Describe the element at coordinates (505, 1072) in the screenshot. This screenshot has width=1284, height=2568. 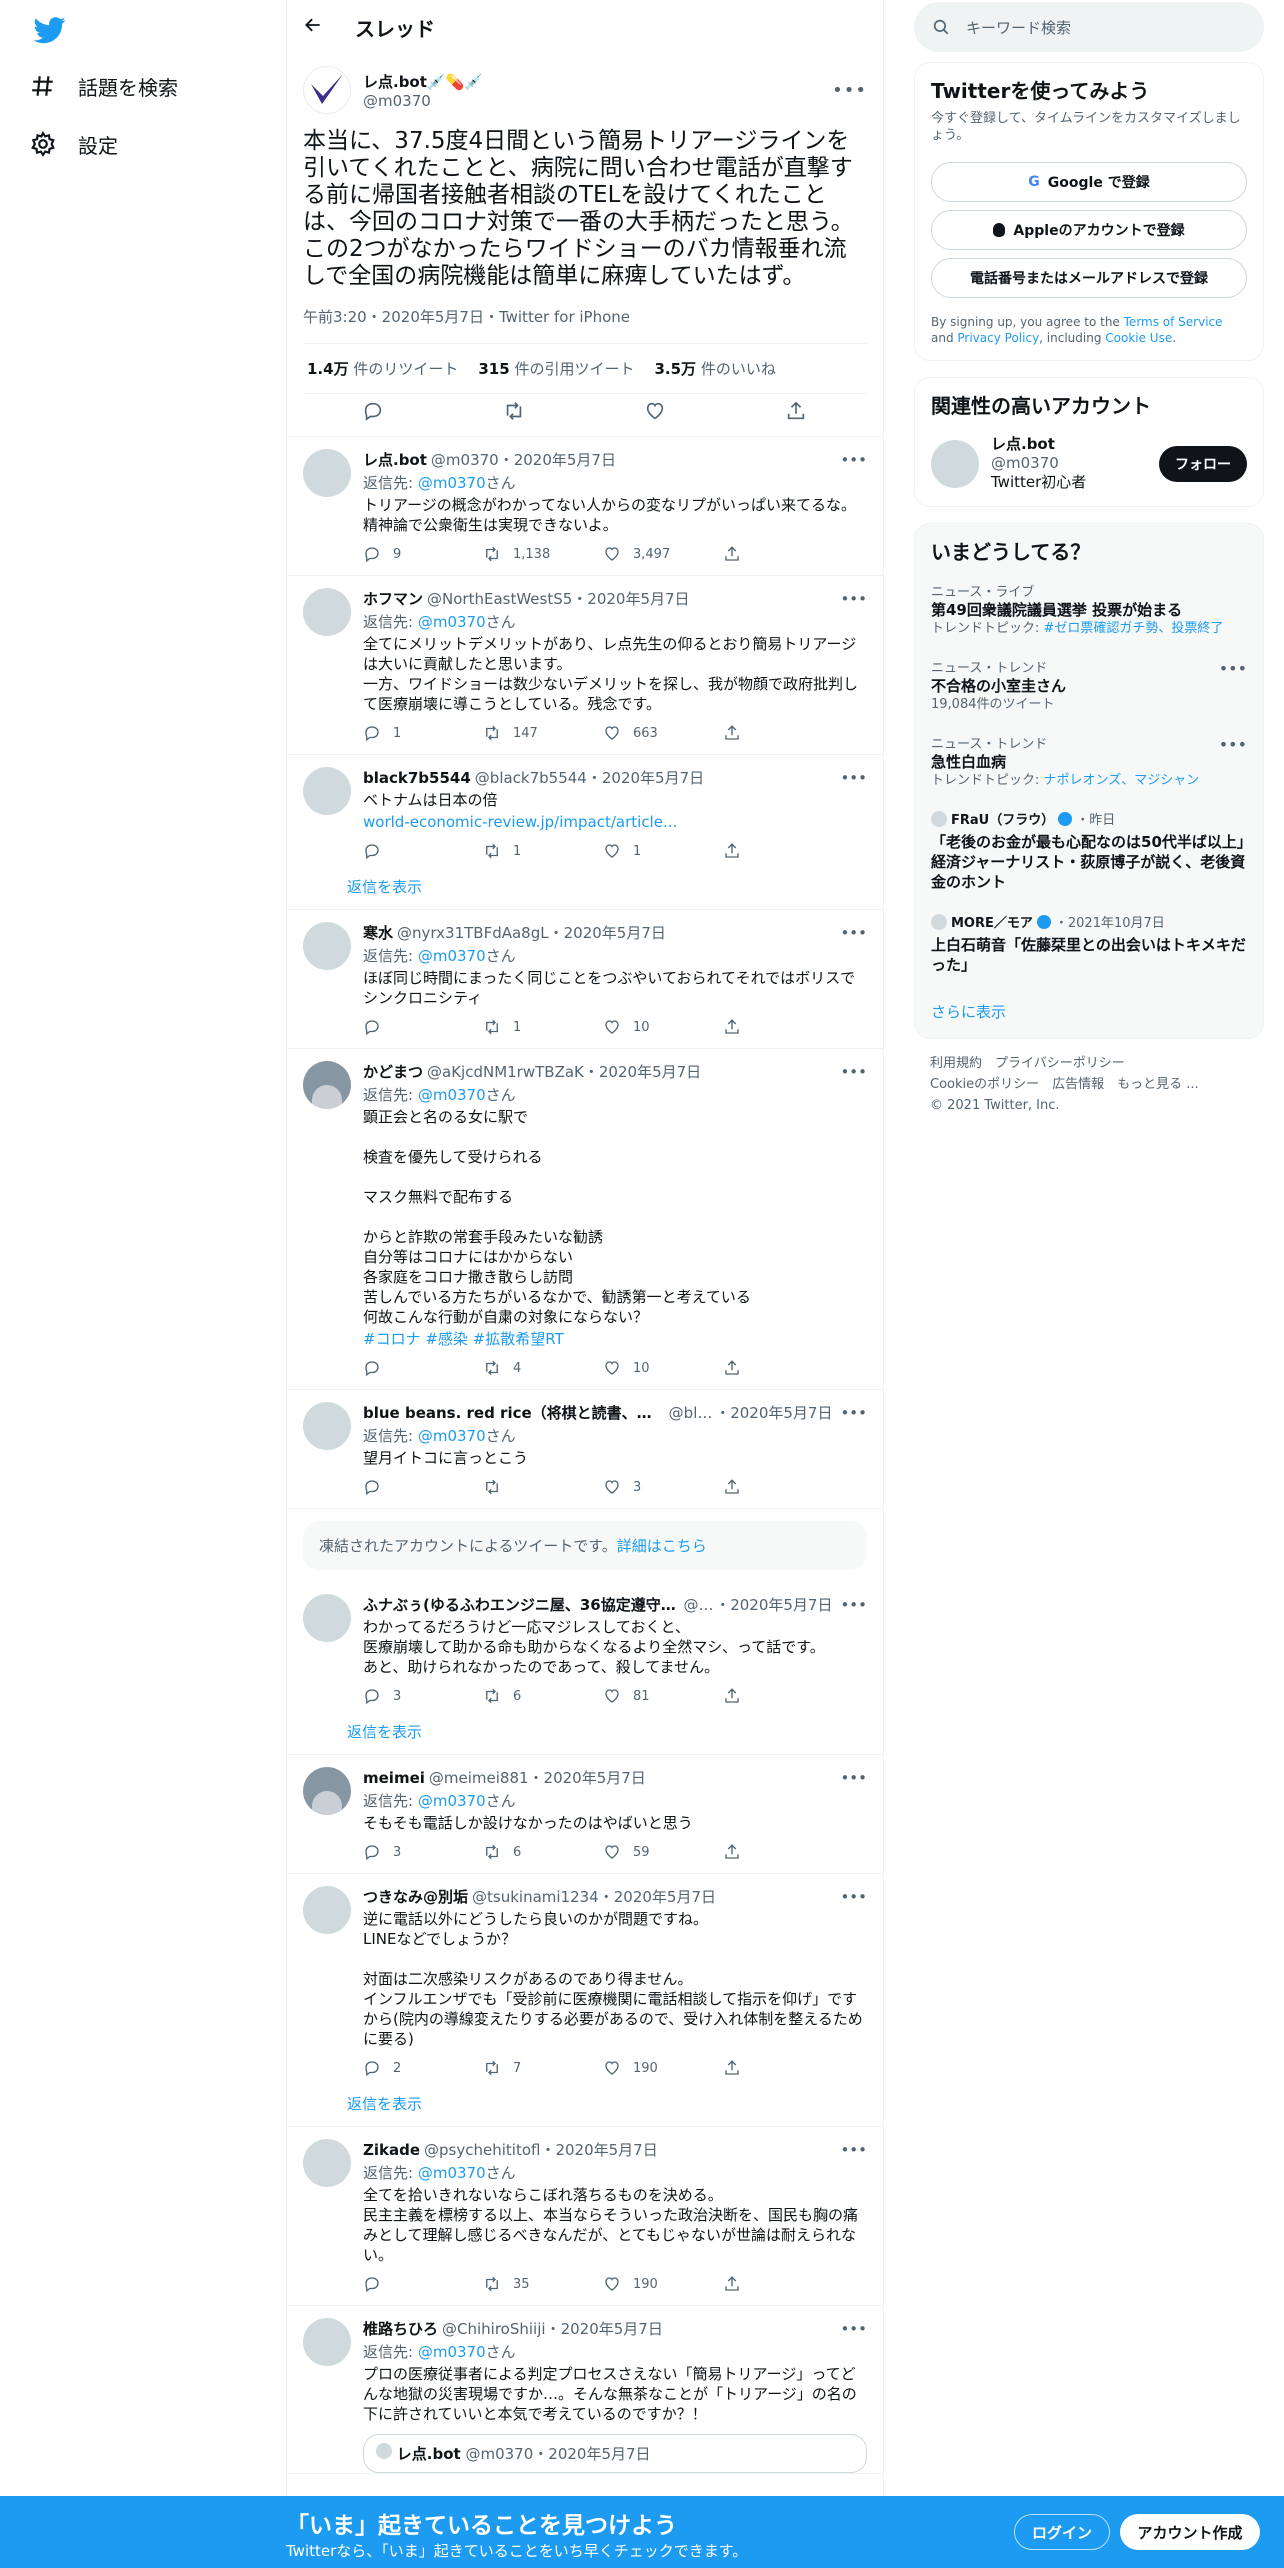
I see `reply-author-handle: @aKjcdNM1rwTBZaK` at that location.